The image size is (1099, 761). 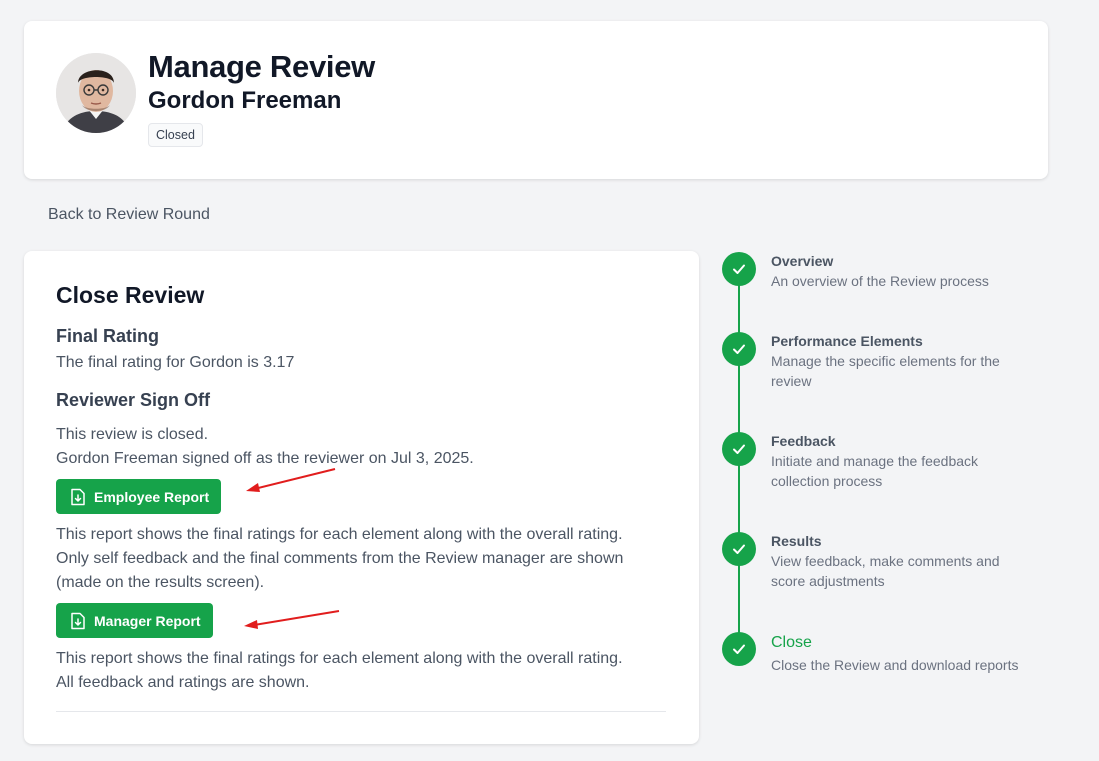 I want to click on section-title: Close Review, so click(x=130, y=295).